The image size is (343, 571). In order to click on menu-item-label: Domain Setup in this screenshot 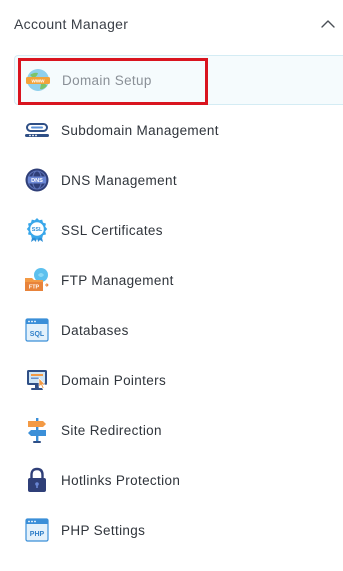, I will do `click(107, 80)`.